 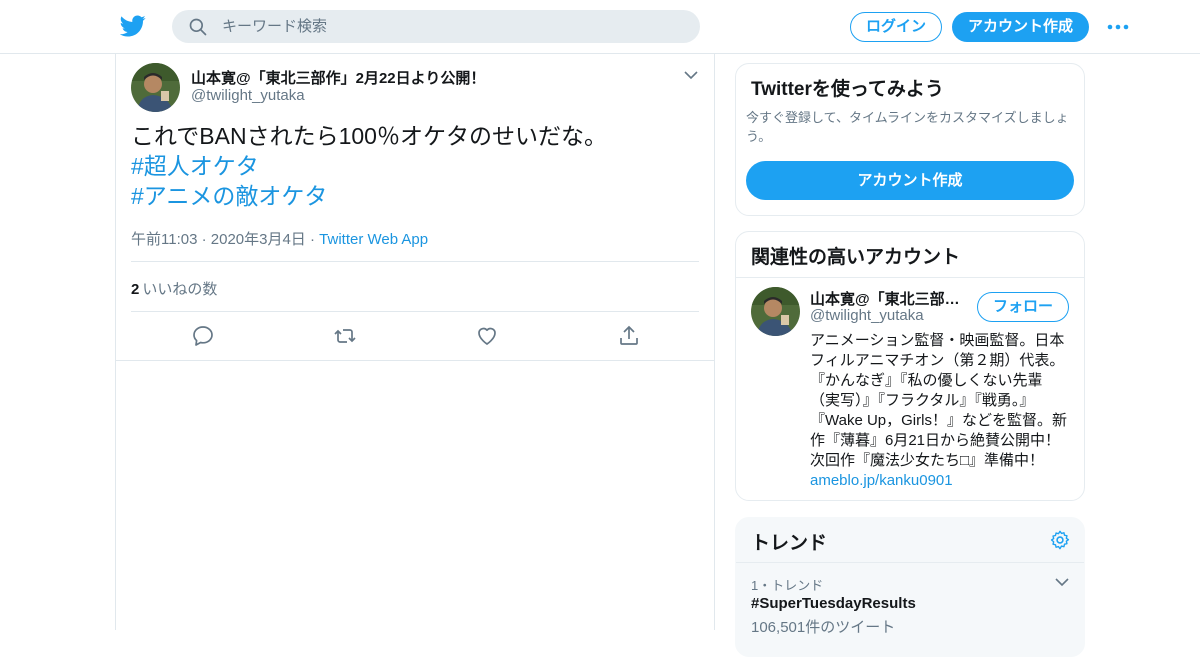 I want to click on author-name: 山本寛@「東北三部作」2月22日より公開！, so click(x=338, y=77).